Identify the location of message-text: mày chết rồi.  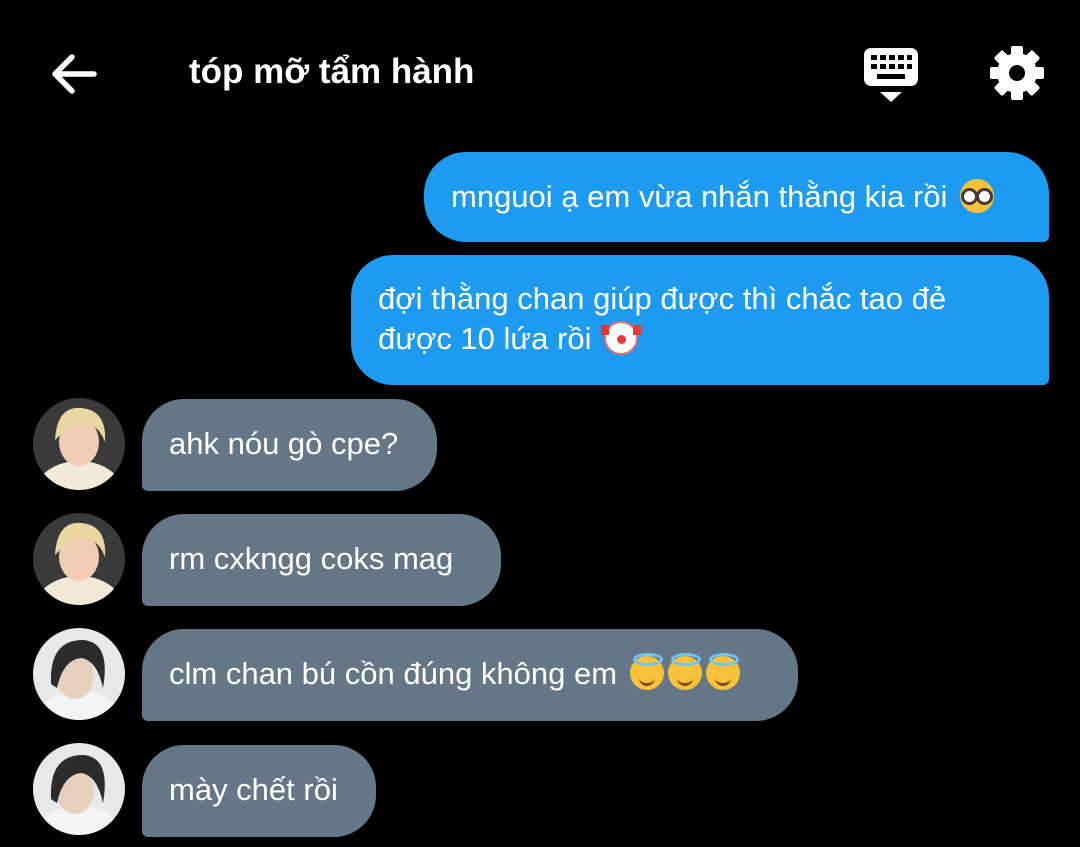
(253, 789).